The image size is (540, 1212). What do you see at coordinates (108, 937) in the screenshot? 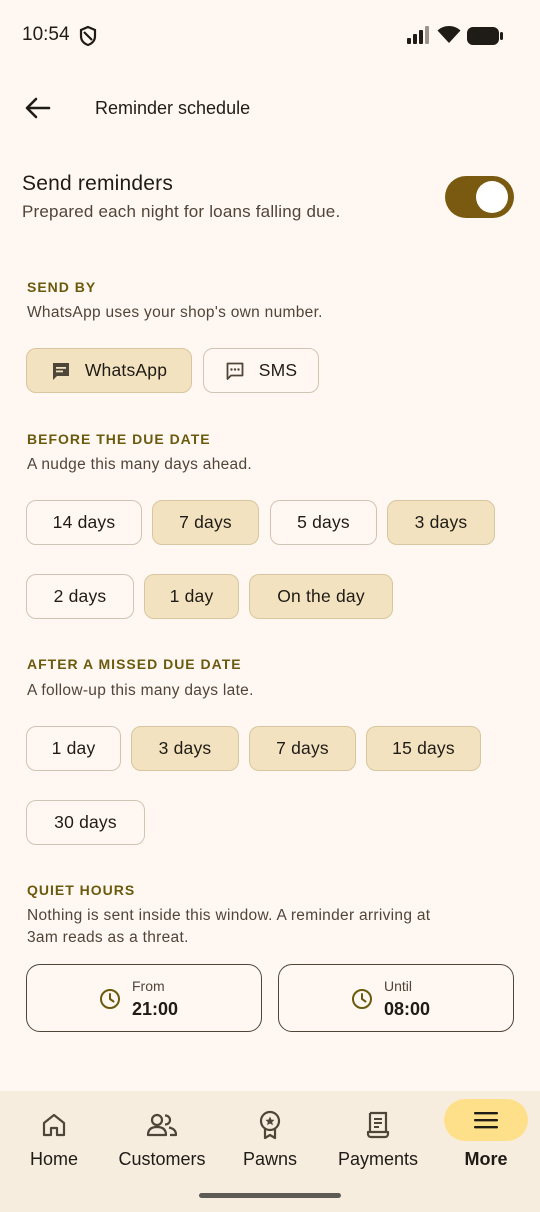
I see `quiet-hours-description-line2: 3am reads as a threat.` at bounding box center [108, 937].